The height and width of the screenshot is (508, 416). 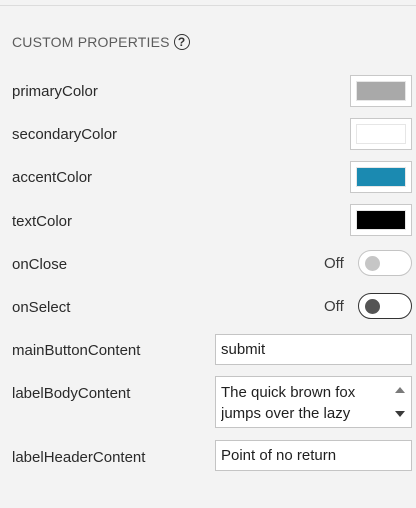 What do you see at coordinates (334, 306) in the screenshot?
I see `on-select-state: Off` at bounding box center [334, 306].